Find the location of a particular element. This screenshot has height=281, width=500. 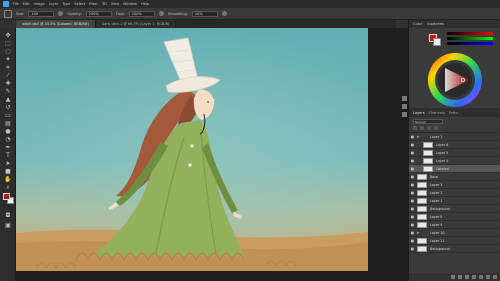

delete-layer-icon is located at coordinates (495, 277).